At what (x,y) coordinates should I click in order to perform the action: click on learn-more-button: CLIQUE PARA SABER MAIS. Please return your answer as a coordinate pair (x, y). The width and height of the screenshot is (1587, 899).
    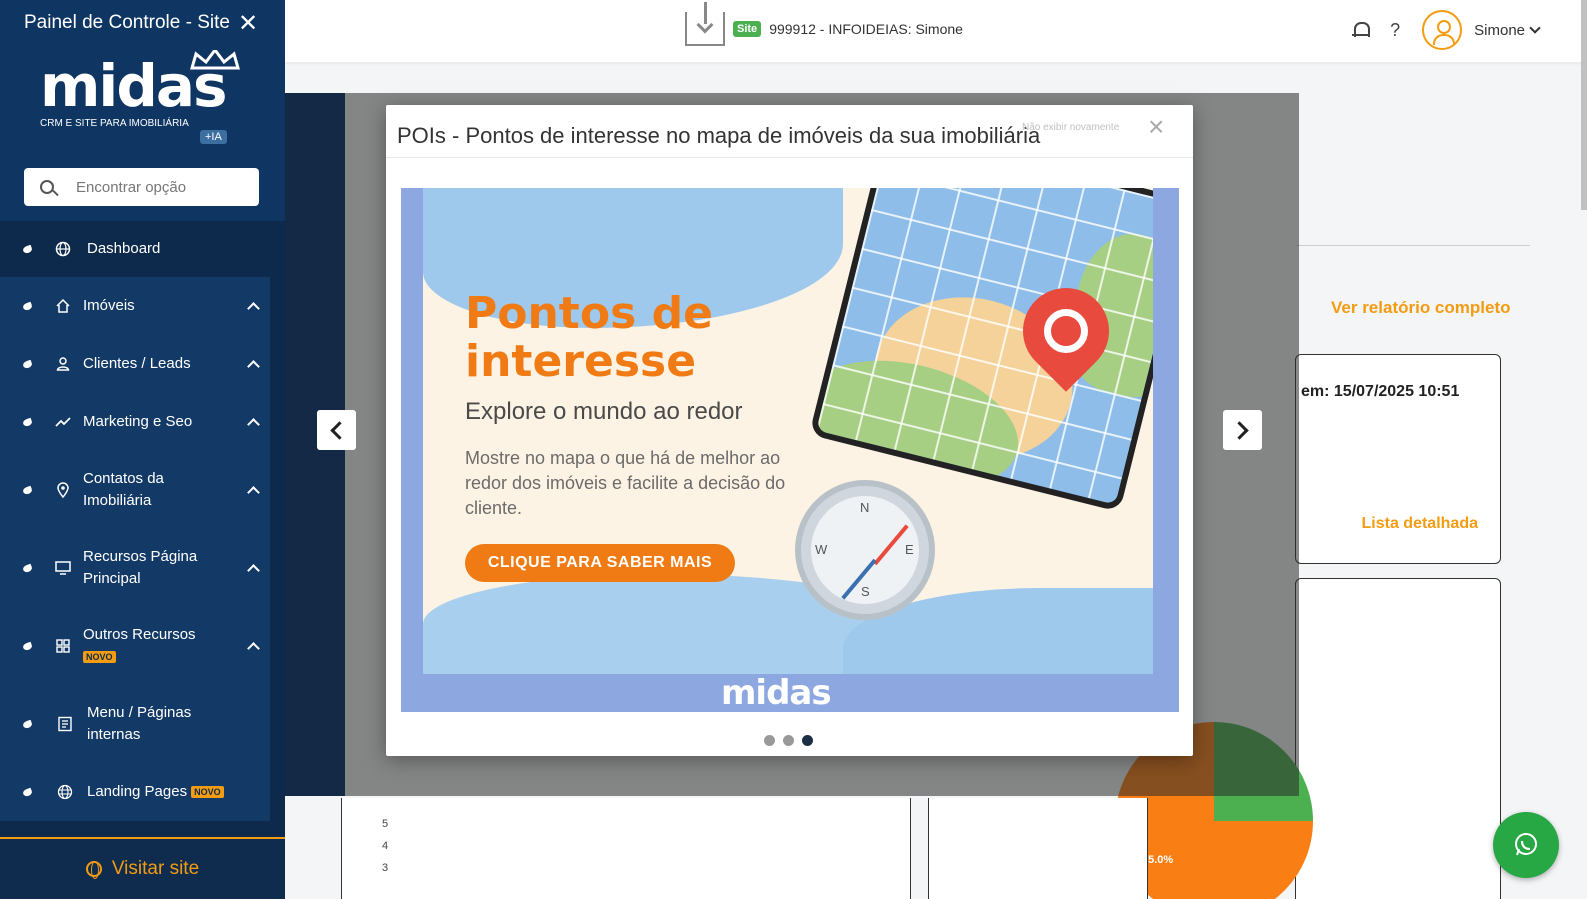
    Looking at the image, I should click on (600, 563).